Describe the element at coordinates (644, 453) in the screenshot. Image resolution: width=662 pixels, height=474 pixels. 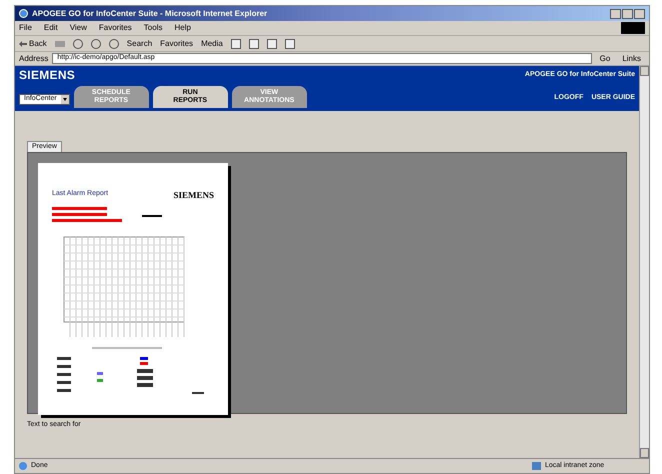
I see `scroll-down-icon` at that location.